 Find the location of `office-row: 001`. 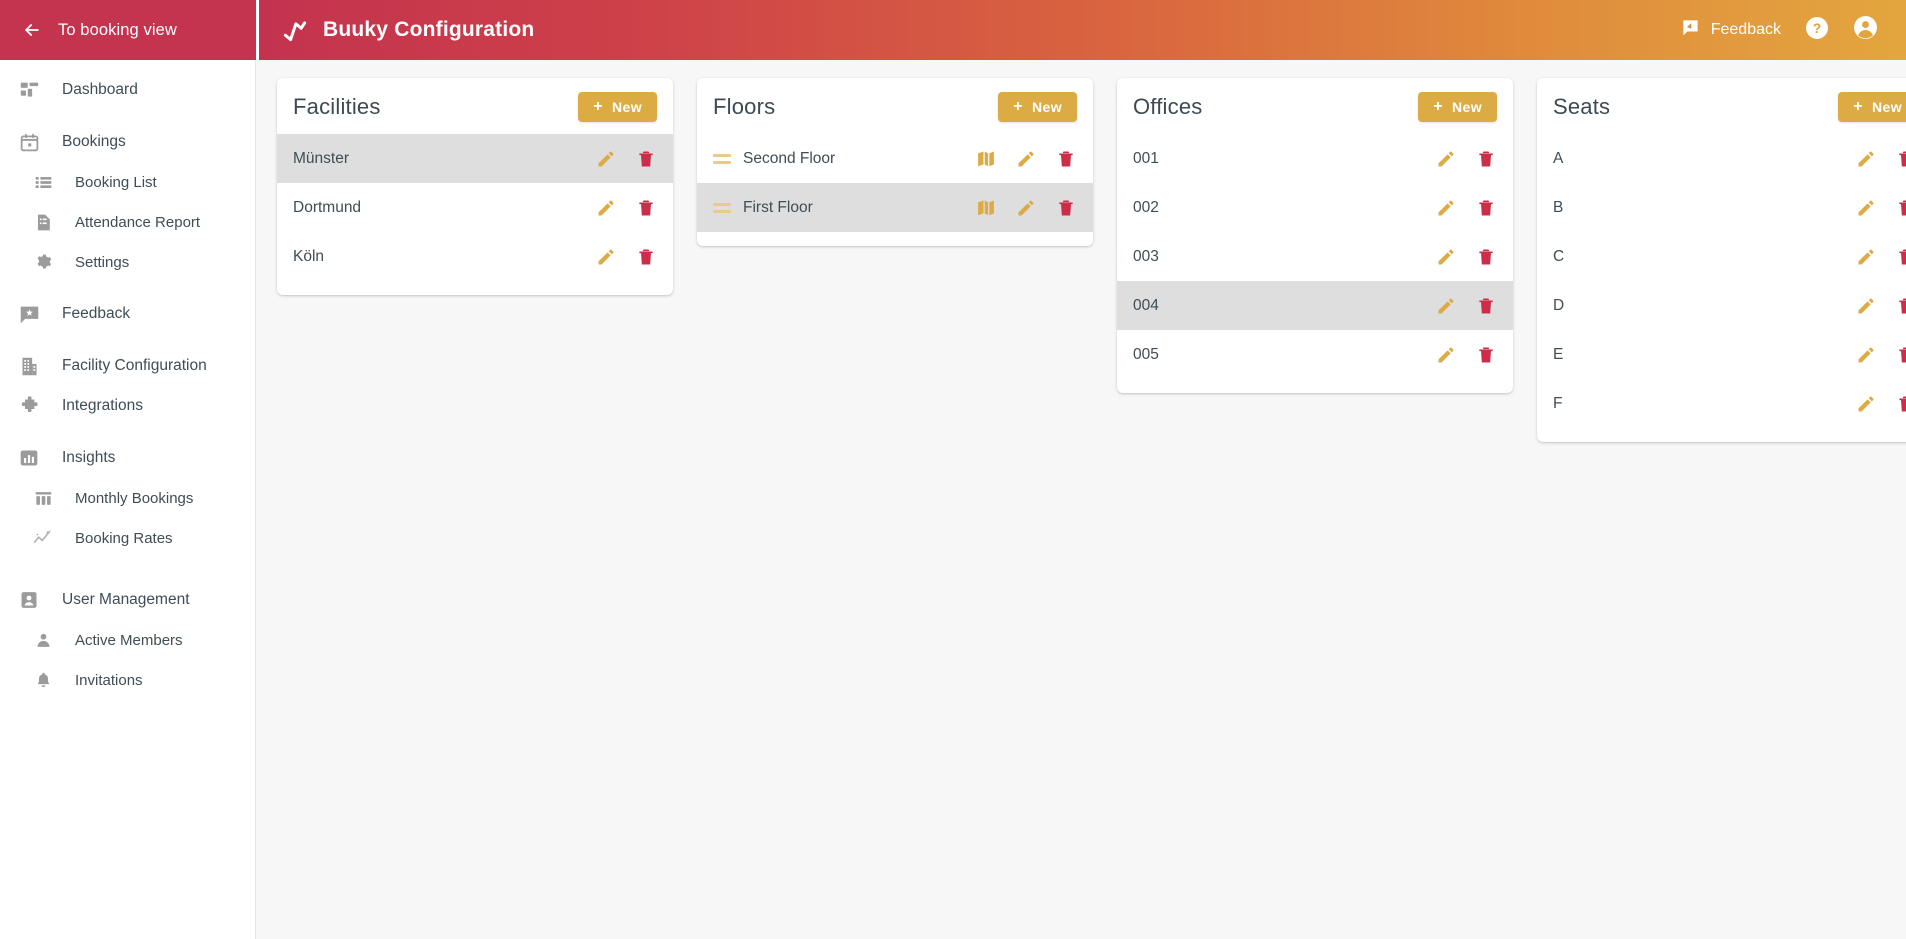

office-row: 001 is located at coordinates (1315, 158).